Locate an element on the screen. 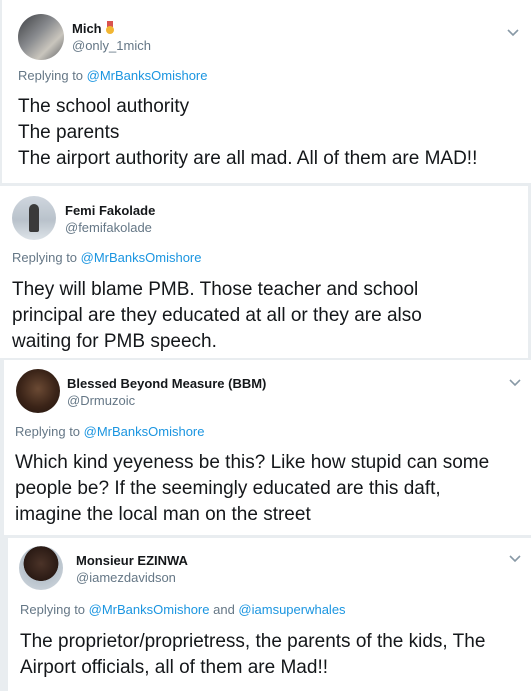 This screenshot has width=531, height=691. tweet-line: imagine the local man on the street is located at coordinates (163, 514).